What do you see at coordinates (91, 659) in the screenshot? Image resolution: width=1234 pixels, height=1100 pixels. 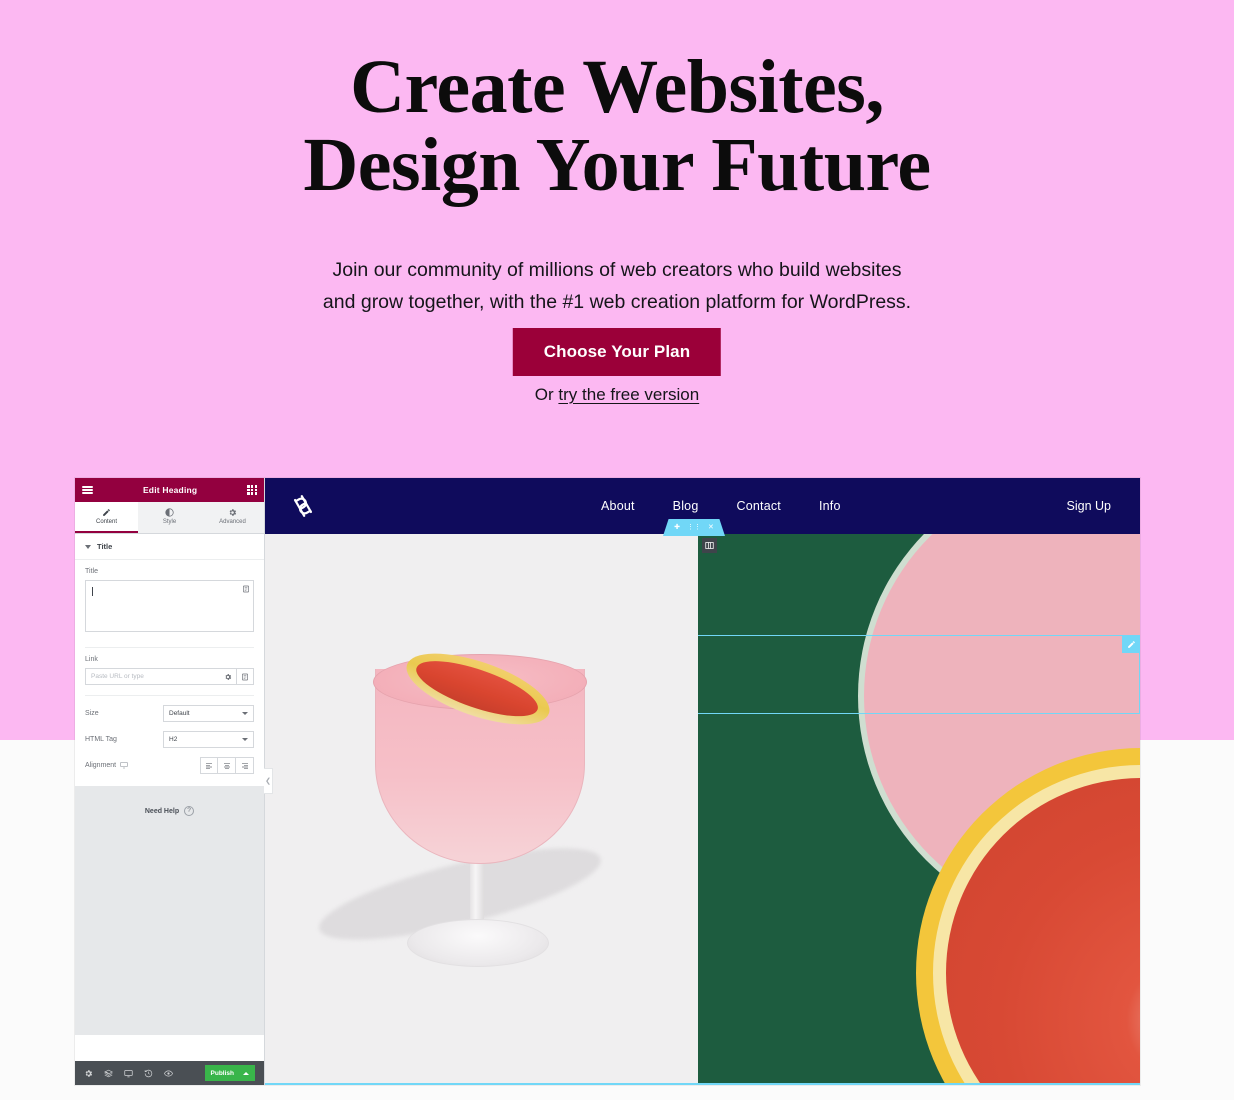 I see `link-field-label: Link` at bounding box center [91, 659].